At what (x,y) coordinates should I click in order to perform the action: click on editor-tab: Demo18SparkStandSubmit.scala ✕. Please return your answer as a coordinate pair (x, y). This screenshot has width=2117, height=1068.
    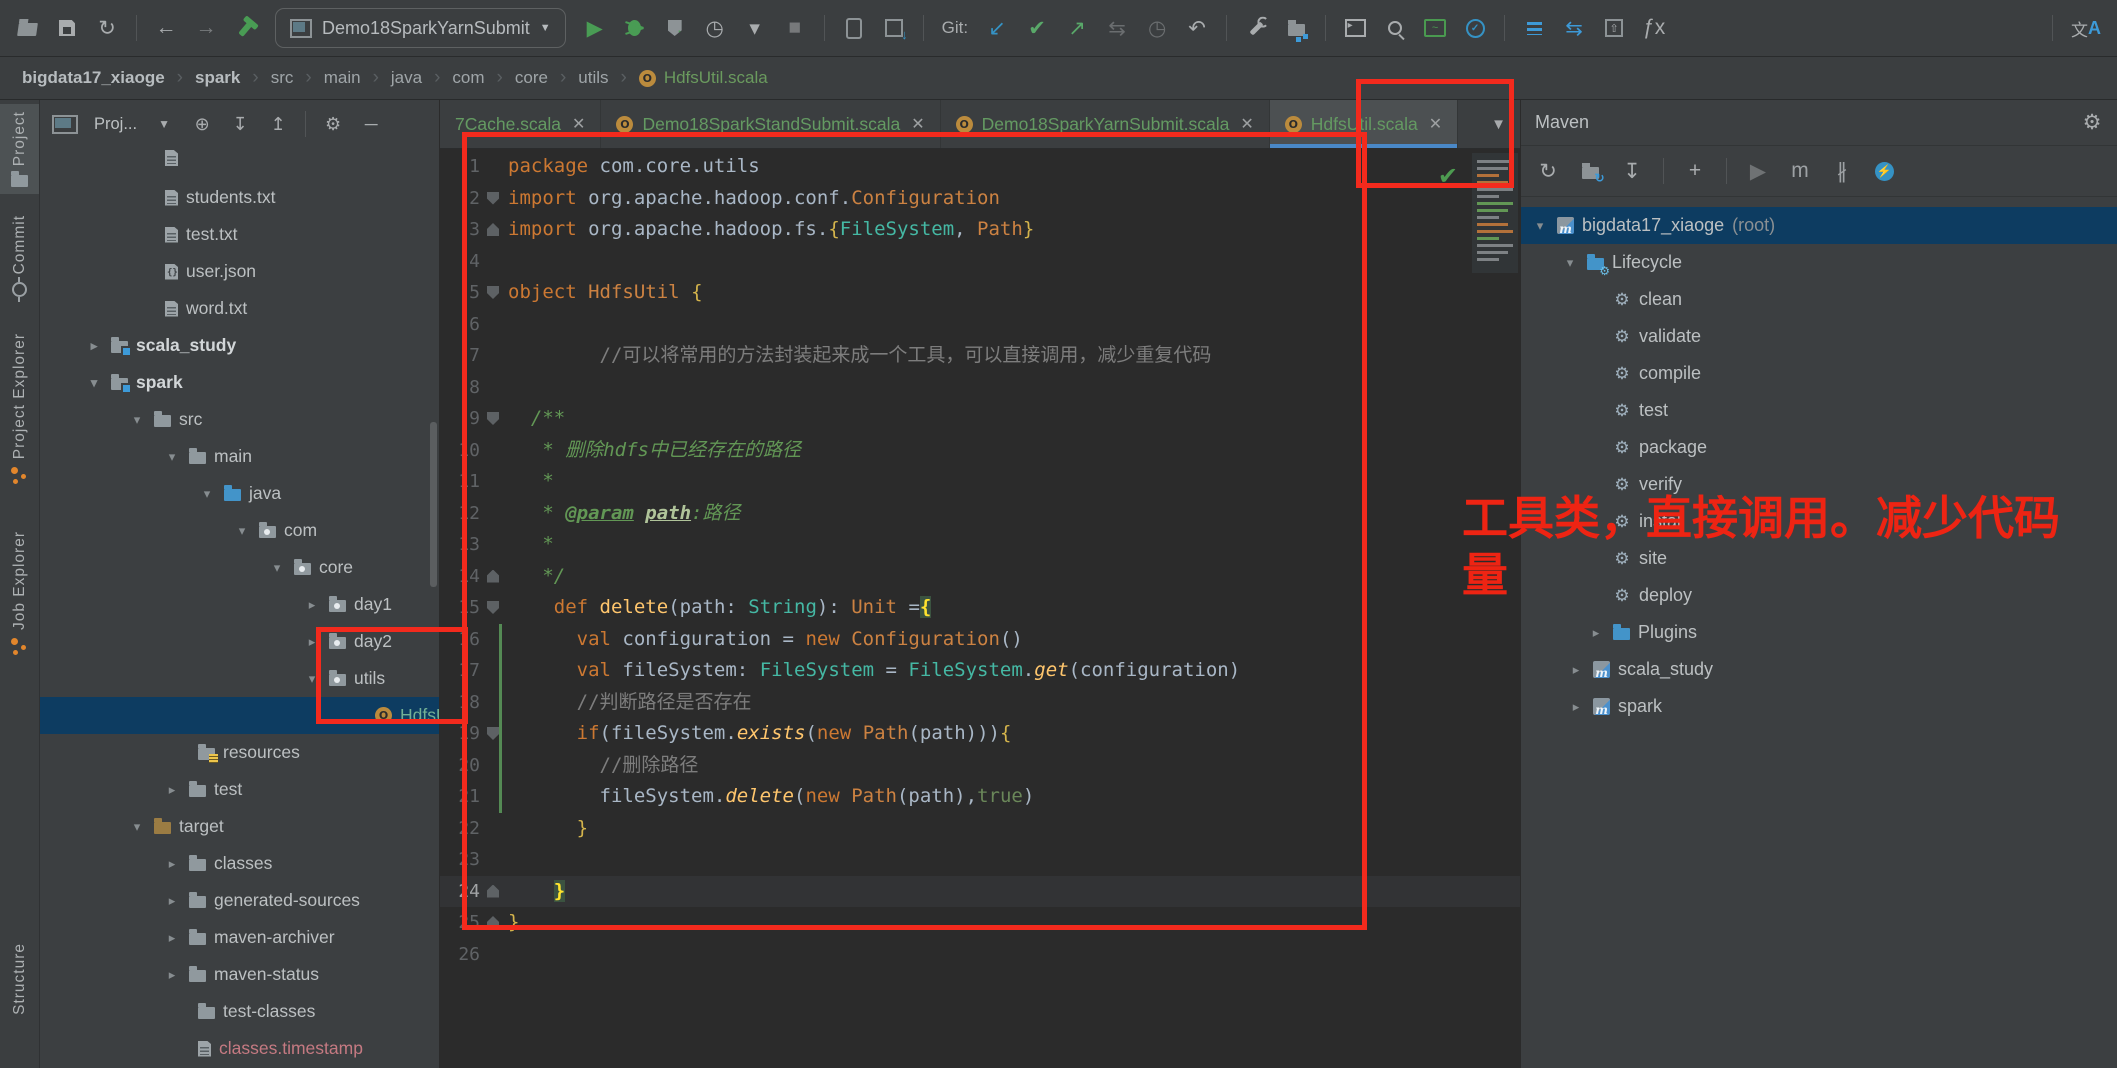
    Looking at the image, I should click on (771, 124).